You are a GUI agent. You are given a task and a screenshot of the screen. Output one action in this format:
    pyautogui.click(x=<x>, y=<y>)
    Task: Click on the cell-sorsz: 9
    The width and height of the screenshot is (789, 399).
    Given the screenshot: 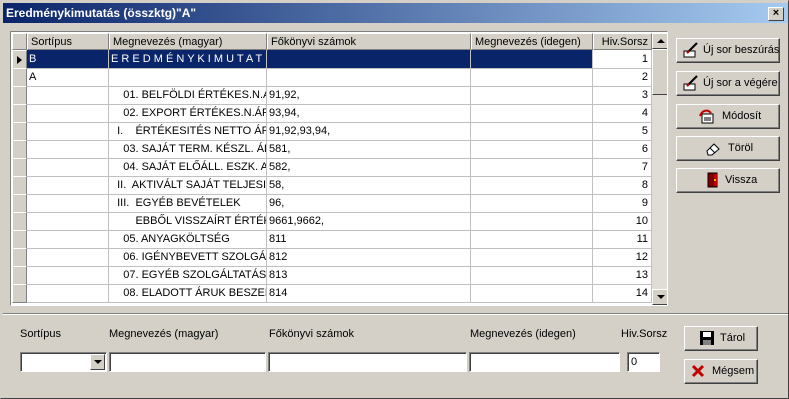 What is the action you would take?
    pyautogui.click(x=622, y=203)
    